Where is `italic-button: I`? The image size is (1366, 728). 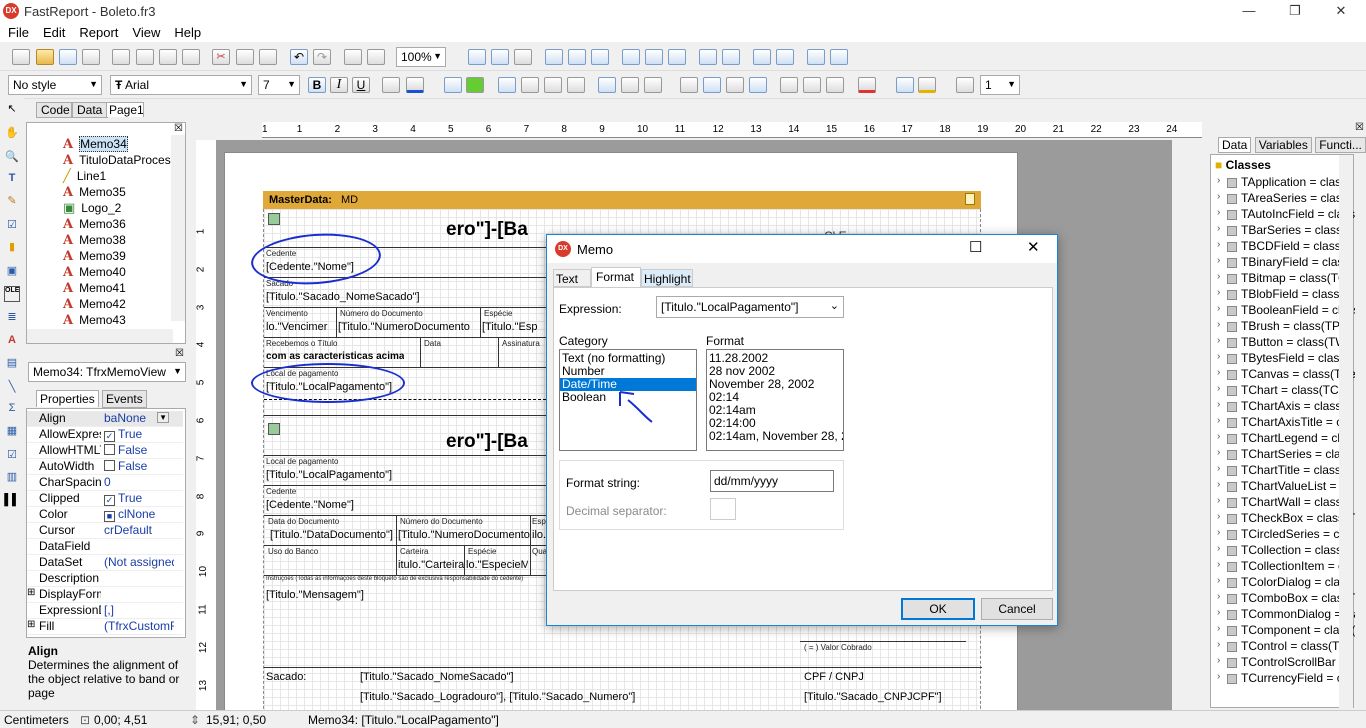 italic-button: I is located at coordinates (339, 85).